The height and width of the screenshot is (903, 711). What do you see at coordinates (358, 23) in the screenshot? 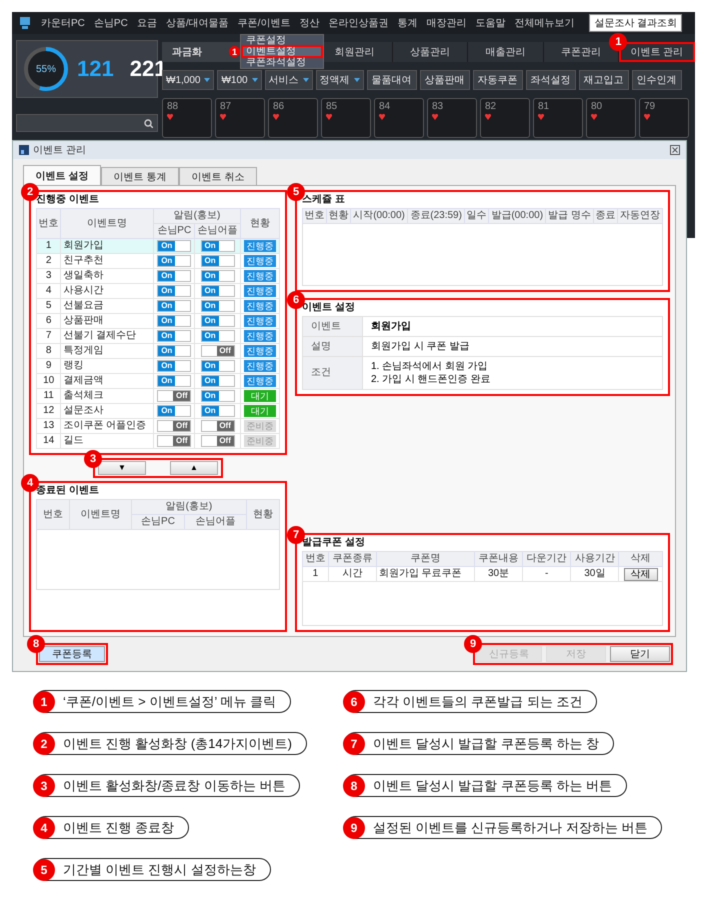
I see `menu-item: 온라인상품권` at bounding box center [358, 23].